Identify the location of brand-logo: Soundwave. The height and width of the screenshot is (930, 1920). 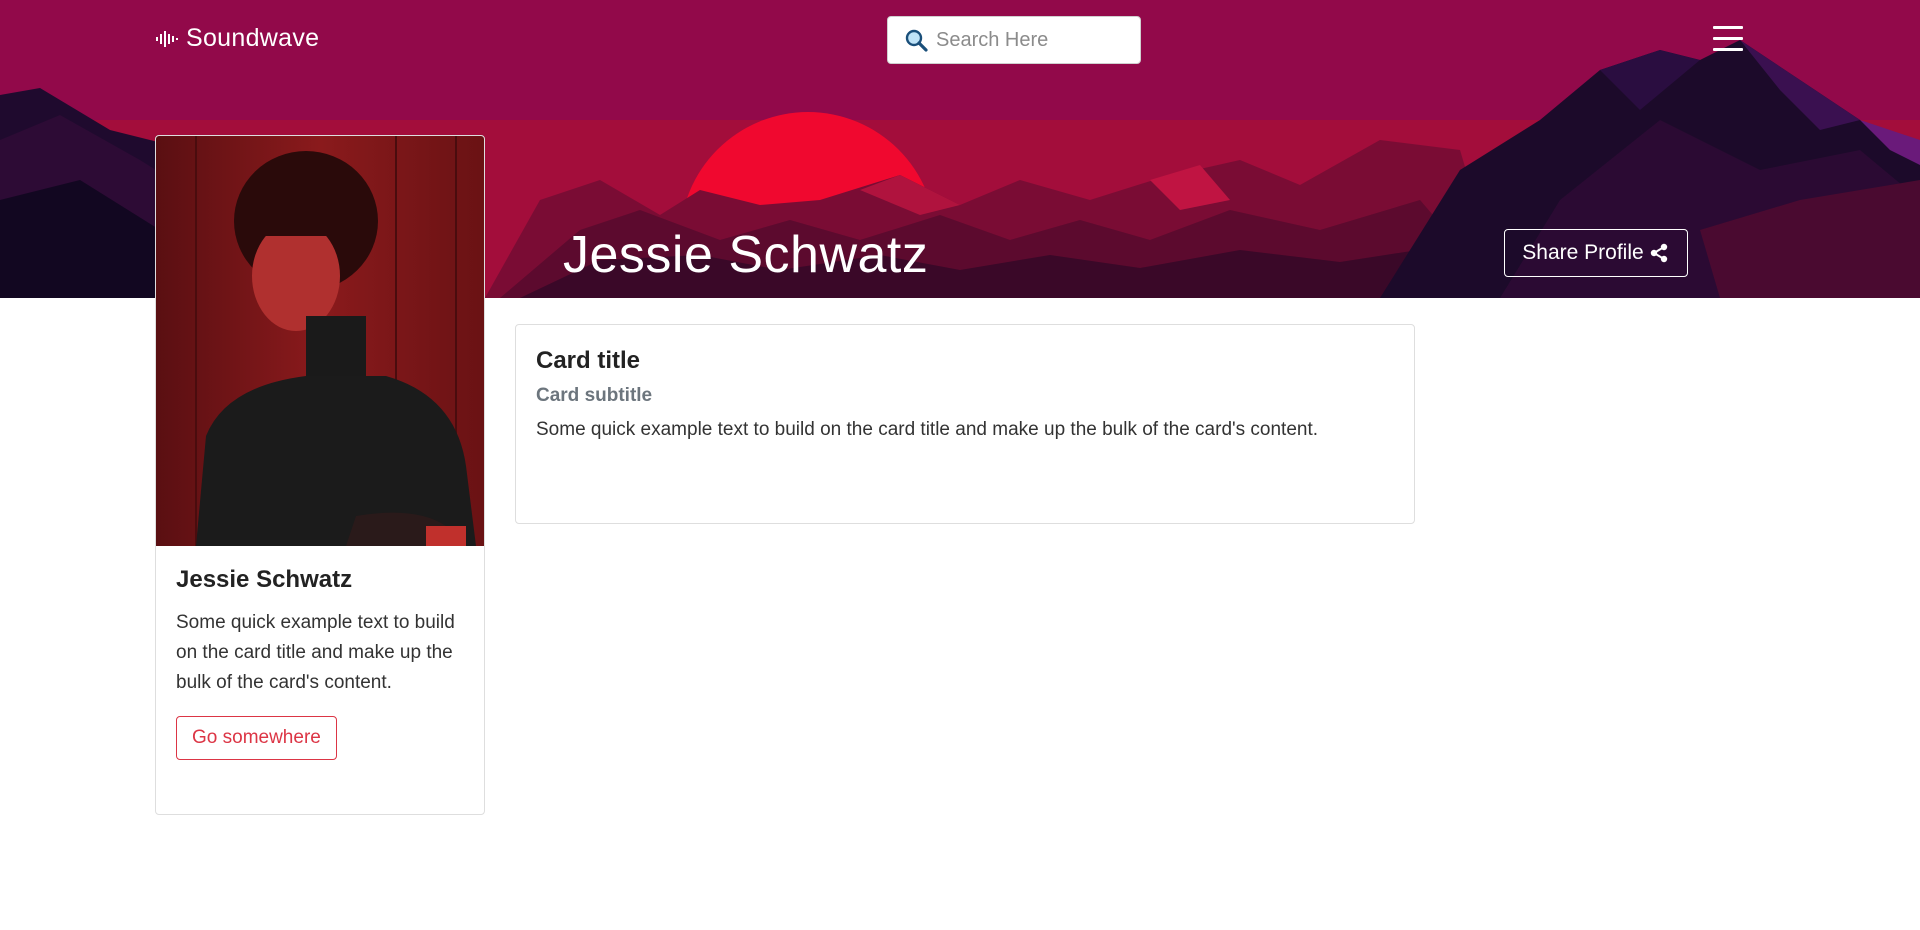
(237, 38).